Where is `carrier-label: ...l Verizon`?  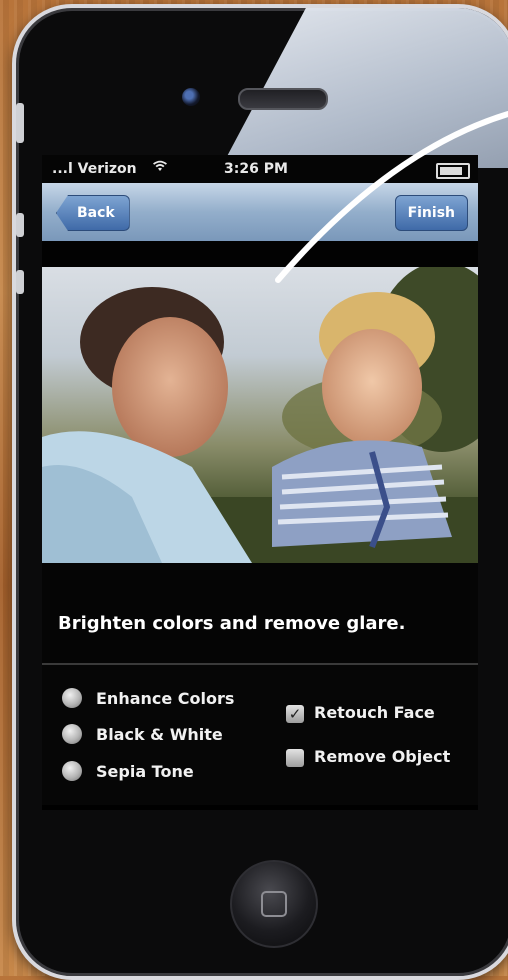 carrier-label: ...l Verizon is located at coordinates (94, 169).